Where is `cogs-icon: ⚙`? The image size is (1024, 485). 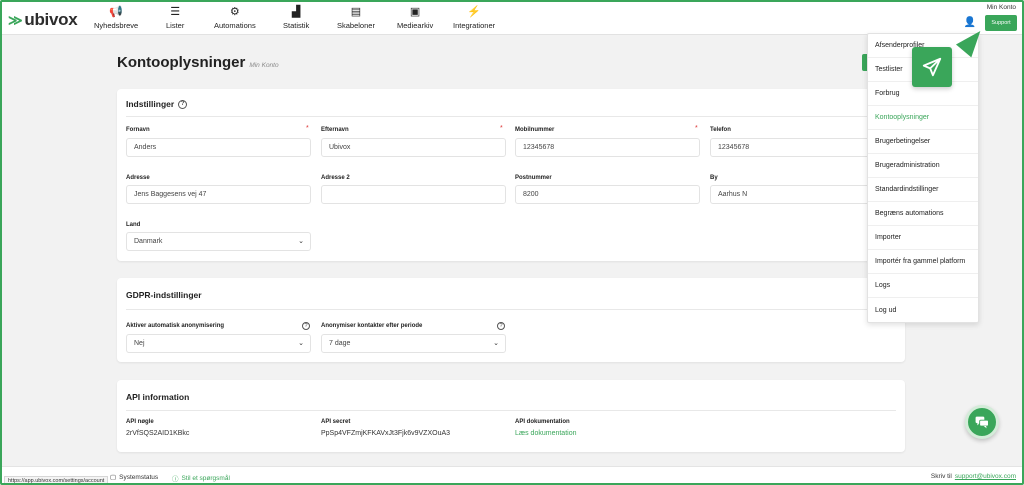
cogs-icon: ⚙ is located at coordinates (234, 12).